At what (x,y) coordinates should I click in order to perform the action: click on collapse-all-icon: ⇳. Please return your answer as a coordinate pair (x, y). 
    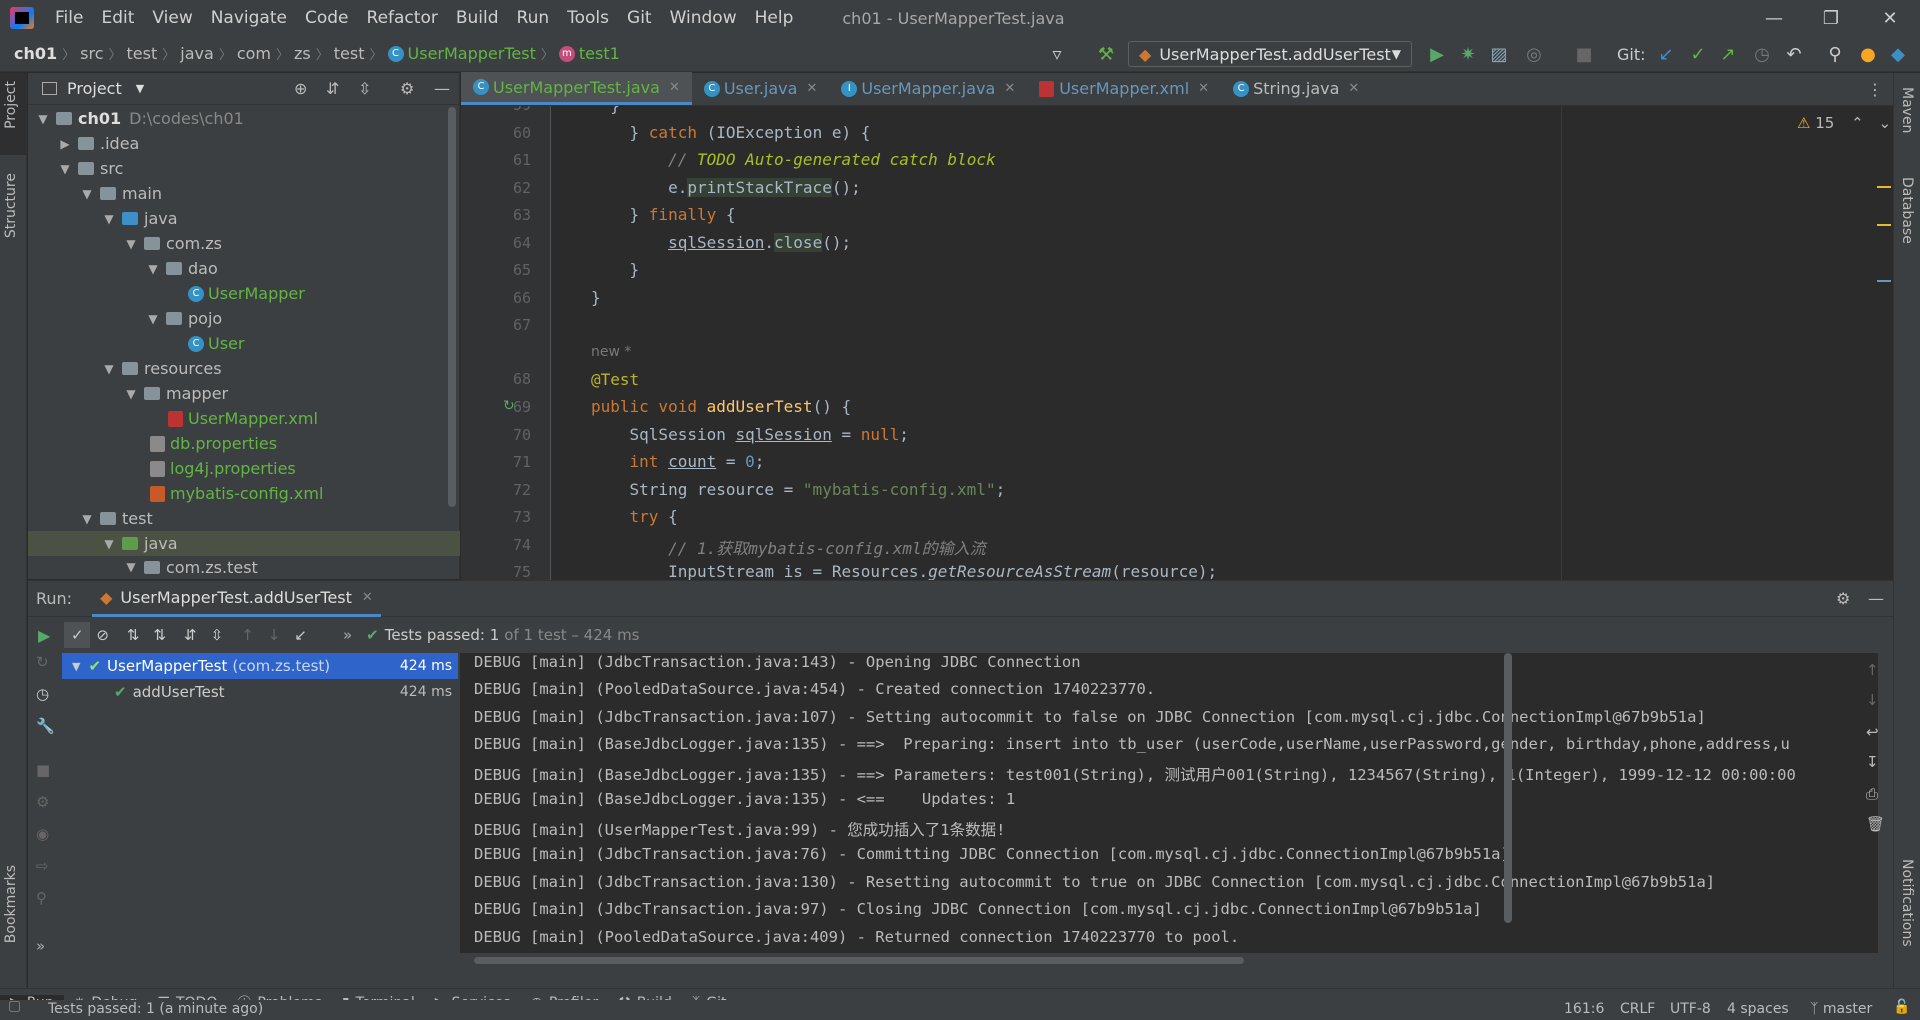
    Looking at the image, I should click on (364, 88).